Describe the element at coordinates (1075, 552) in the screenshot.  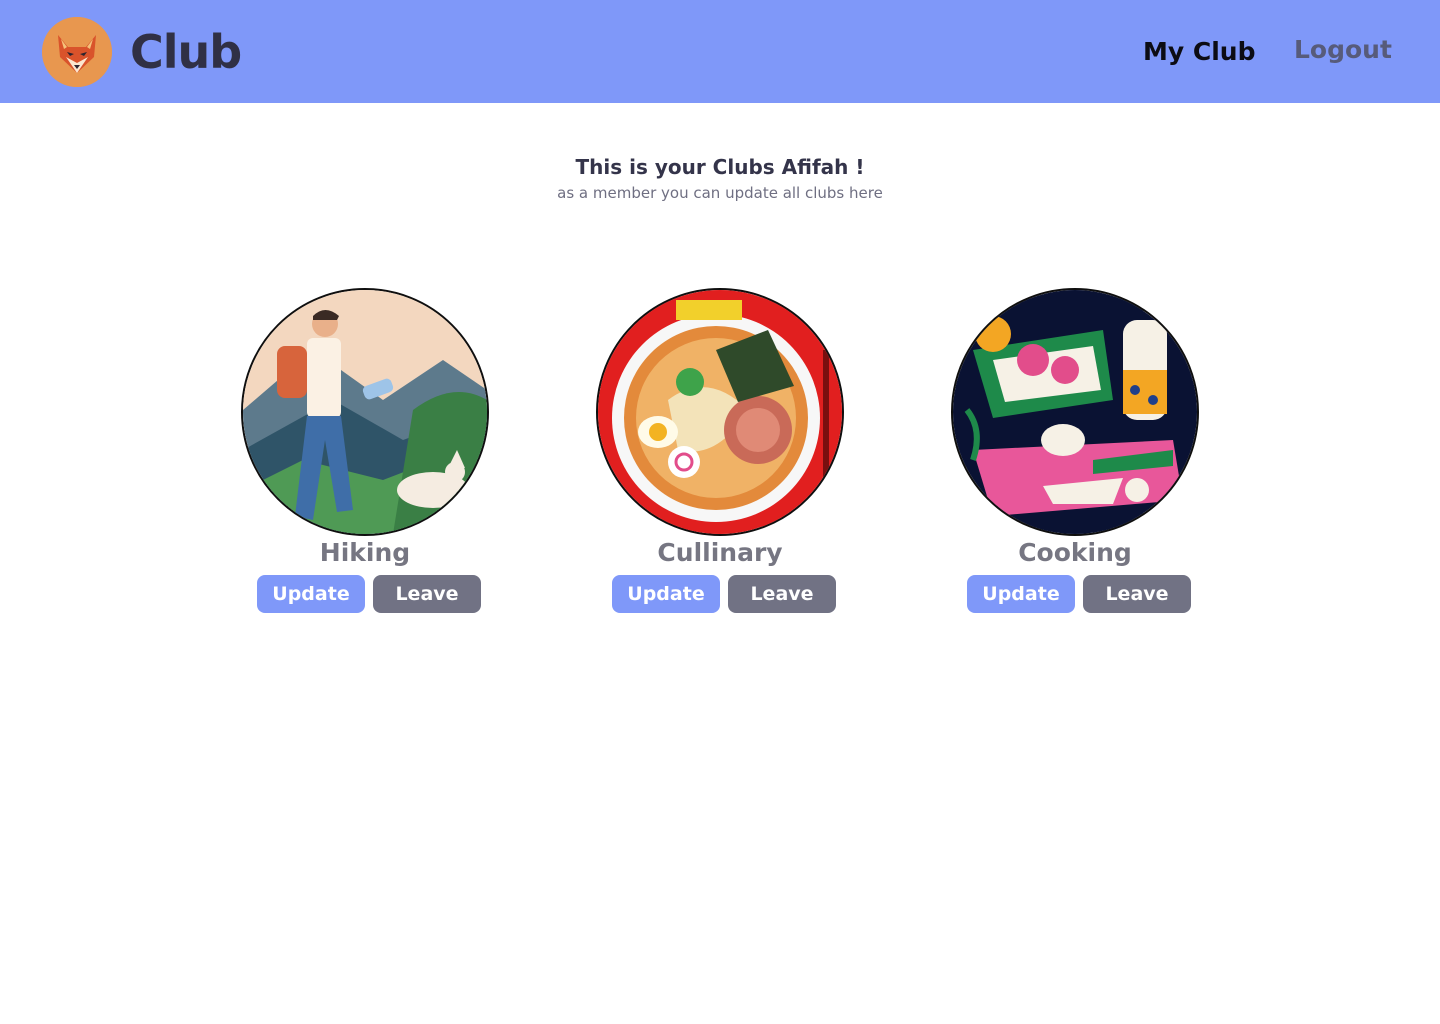
I see `club-name: Cooking` at that location.